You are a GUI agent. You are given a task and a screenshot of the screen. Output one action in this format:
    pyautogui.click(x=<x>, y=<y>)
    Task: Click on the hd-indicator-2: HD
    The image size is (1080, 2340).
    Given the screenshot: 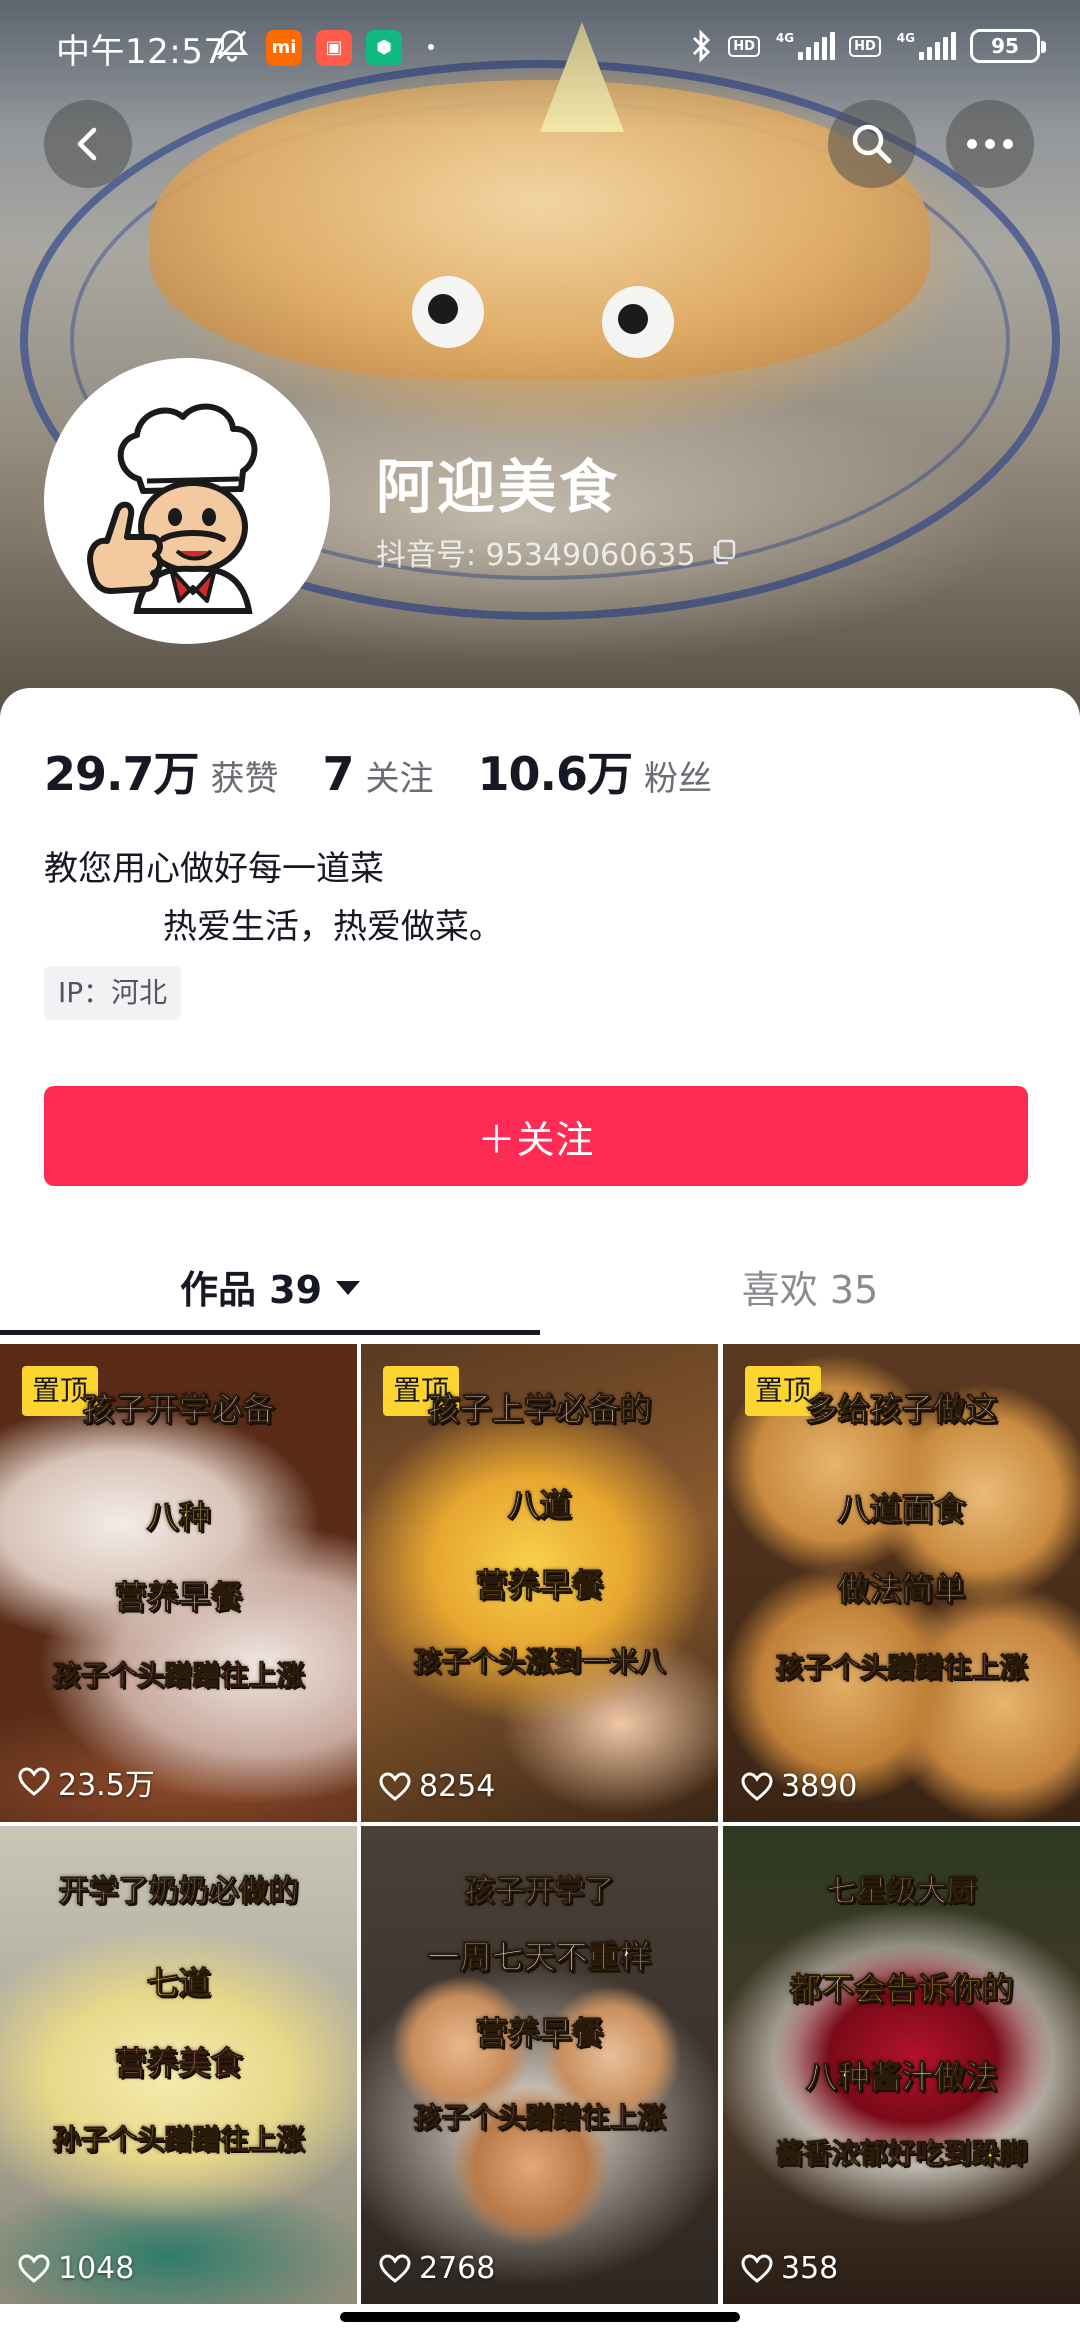 What is the action you would take?
    pyautogui.click(x=865, y=46)
    